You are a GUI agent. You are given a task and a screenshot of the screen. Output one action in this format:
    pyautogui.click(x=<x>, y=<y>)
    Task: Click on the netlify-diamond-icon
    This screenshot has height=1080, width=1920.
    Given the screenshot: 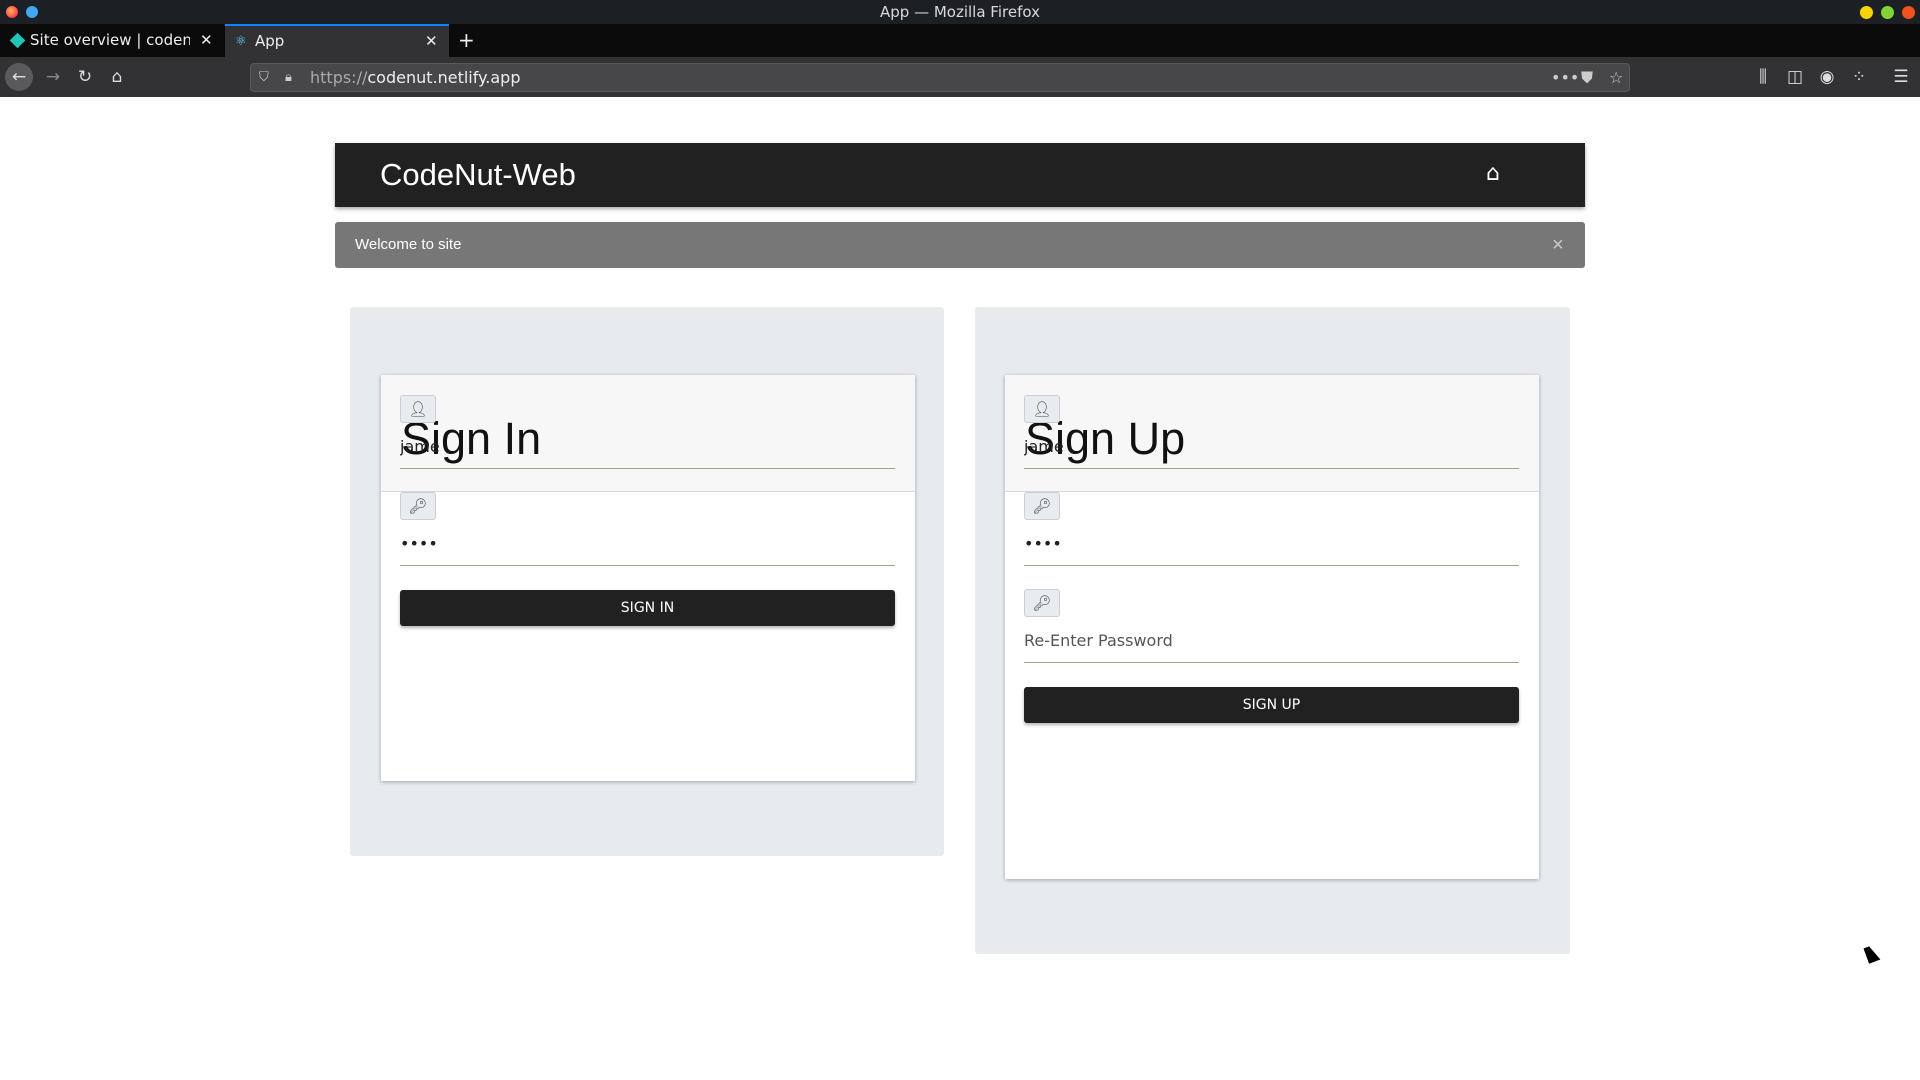 What is the action you would take?
    pyautogui.click(x=17, y=40)
    